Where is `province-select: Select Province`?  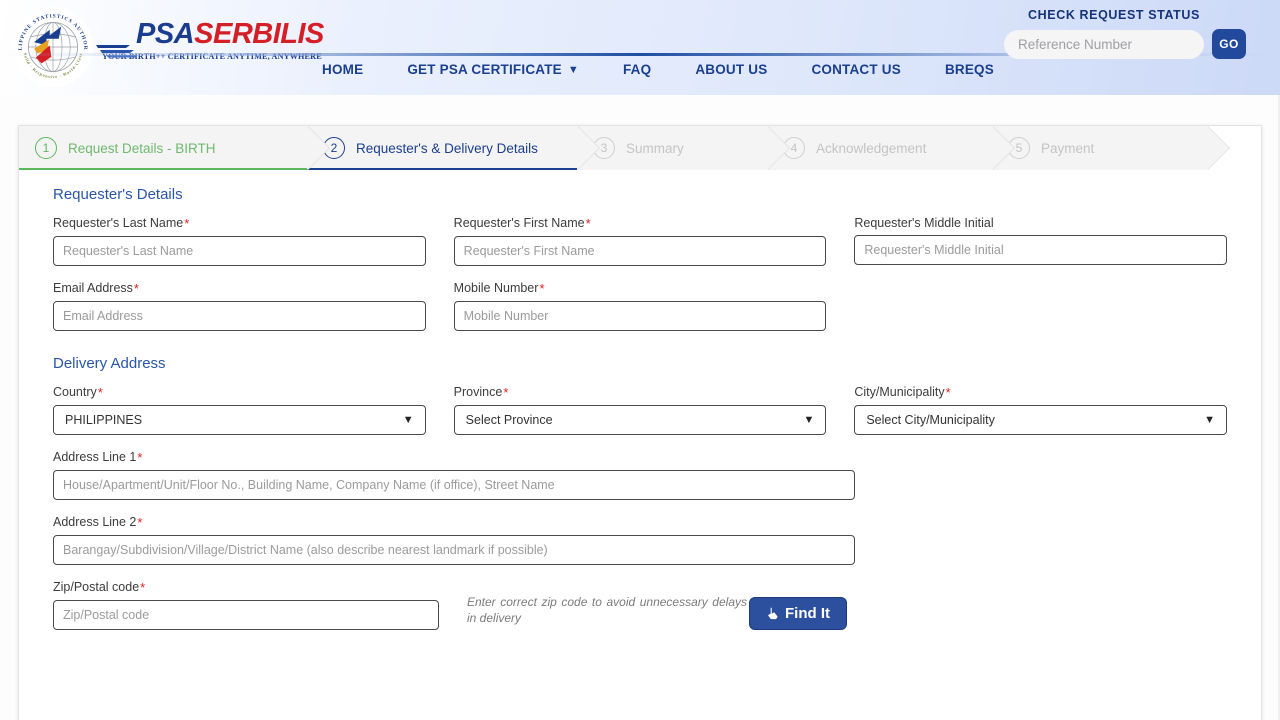 province-select: Select Province is located at coordinates (640, 420).